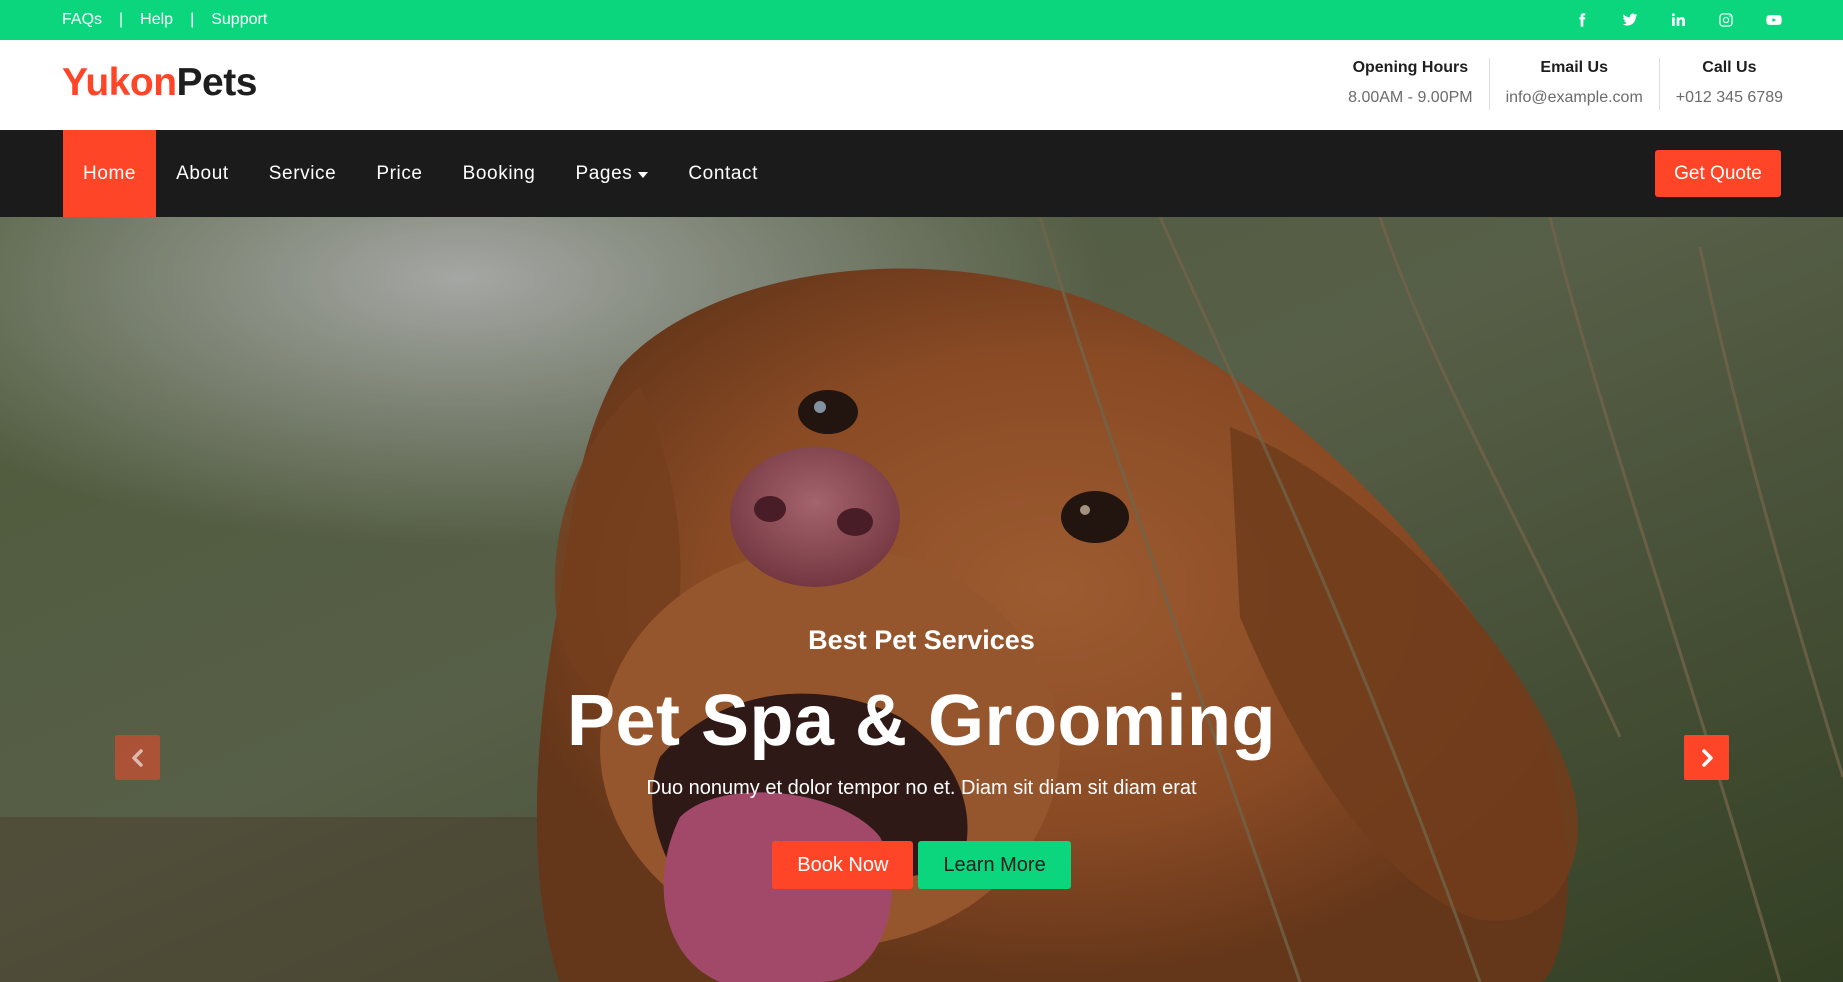  I want to click on top-bar: FAQs | Help | Support, so click(921, 20).